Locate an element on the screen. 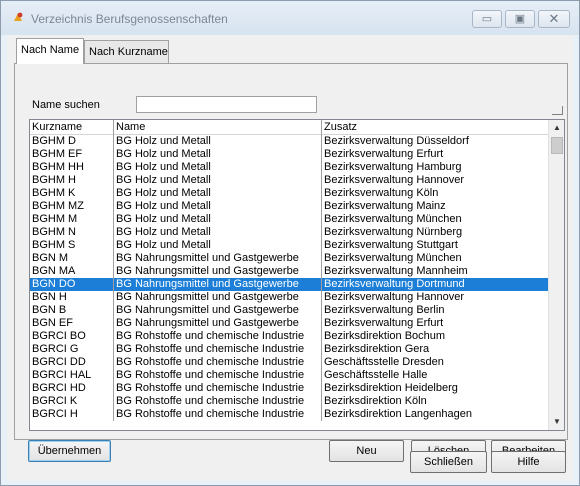  hilfe-button: Hilfe is located at coordinates (528, 462).